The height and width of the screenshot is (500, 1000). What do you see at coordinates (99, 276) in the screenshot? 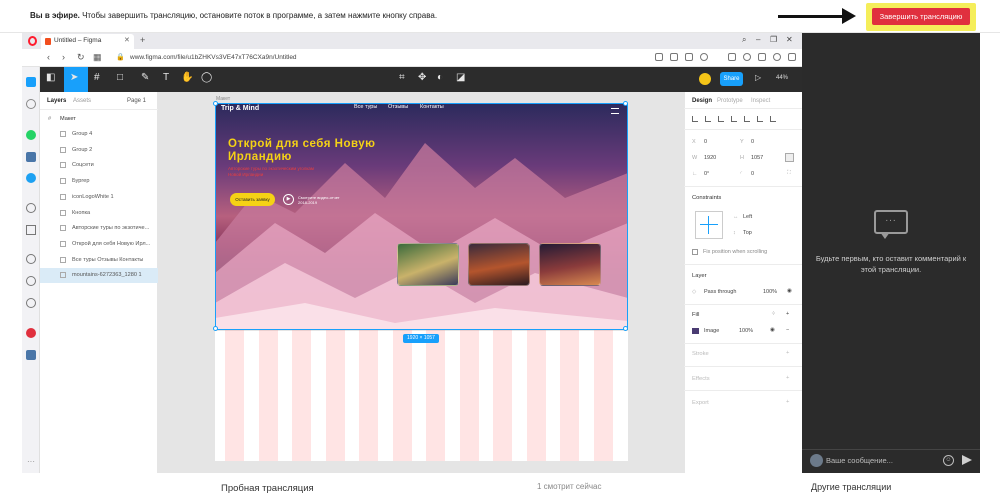
I see `layer-row: mountains-6272363_1280 1` at bounding box center [99, 276].